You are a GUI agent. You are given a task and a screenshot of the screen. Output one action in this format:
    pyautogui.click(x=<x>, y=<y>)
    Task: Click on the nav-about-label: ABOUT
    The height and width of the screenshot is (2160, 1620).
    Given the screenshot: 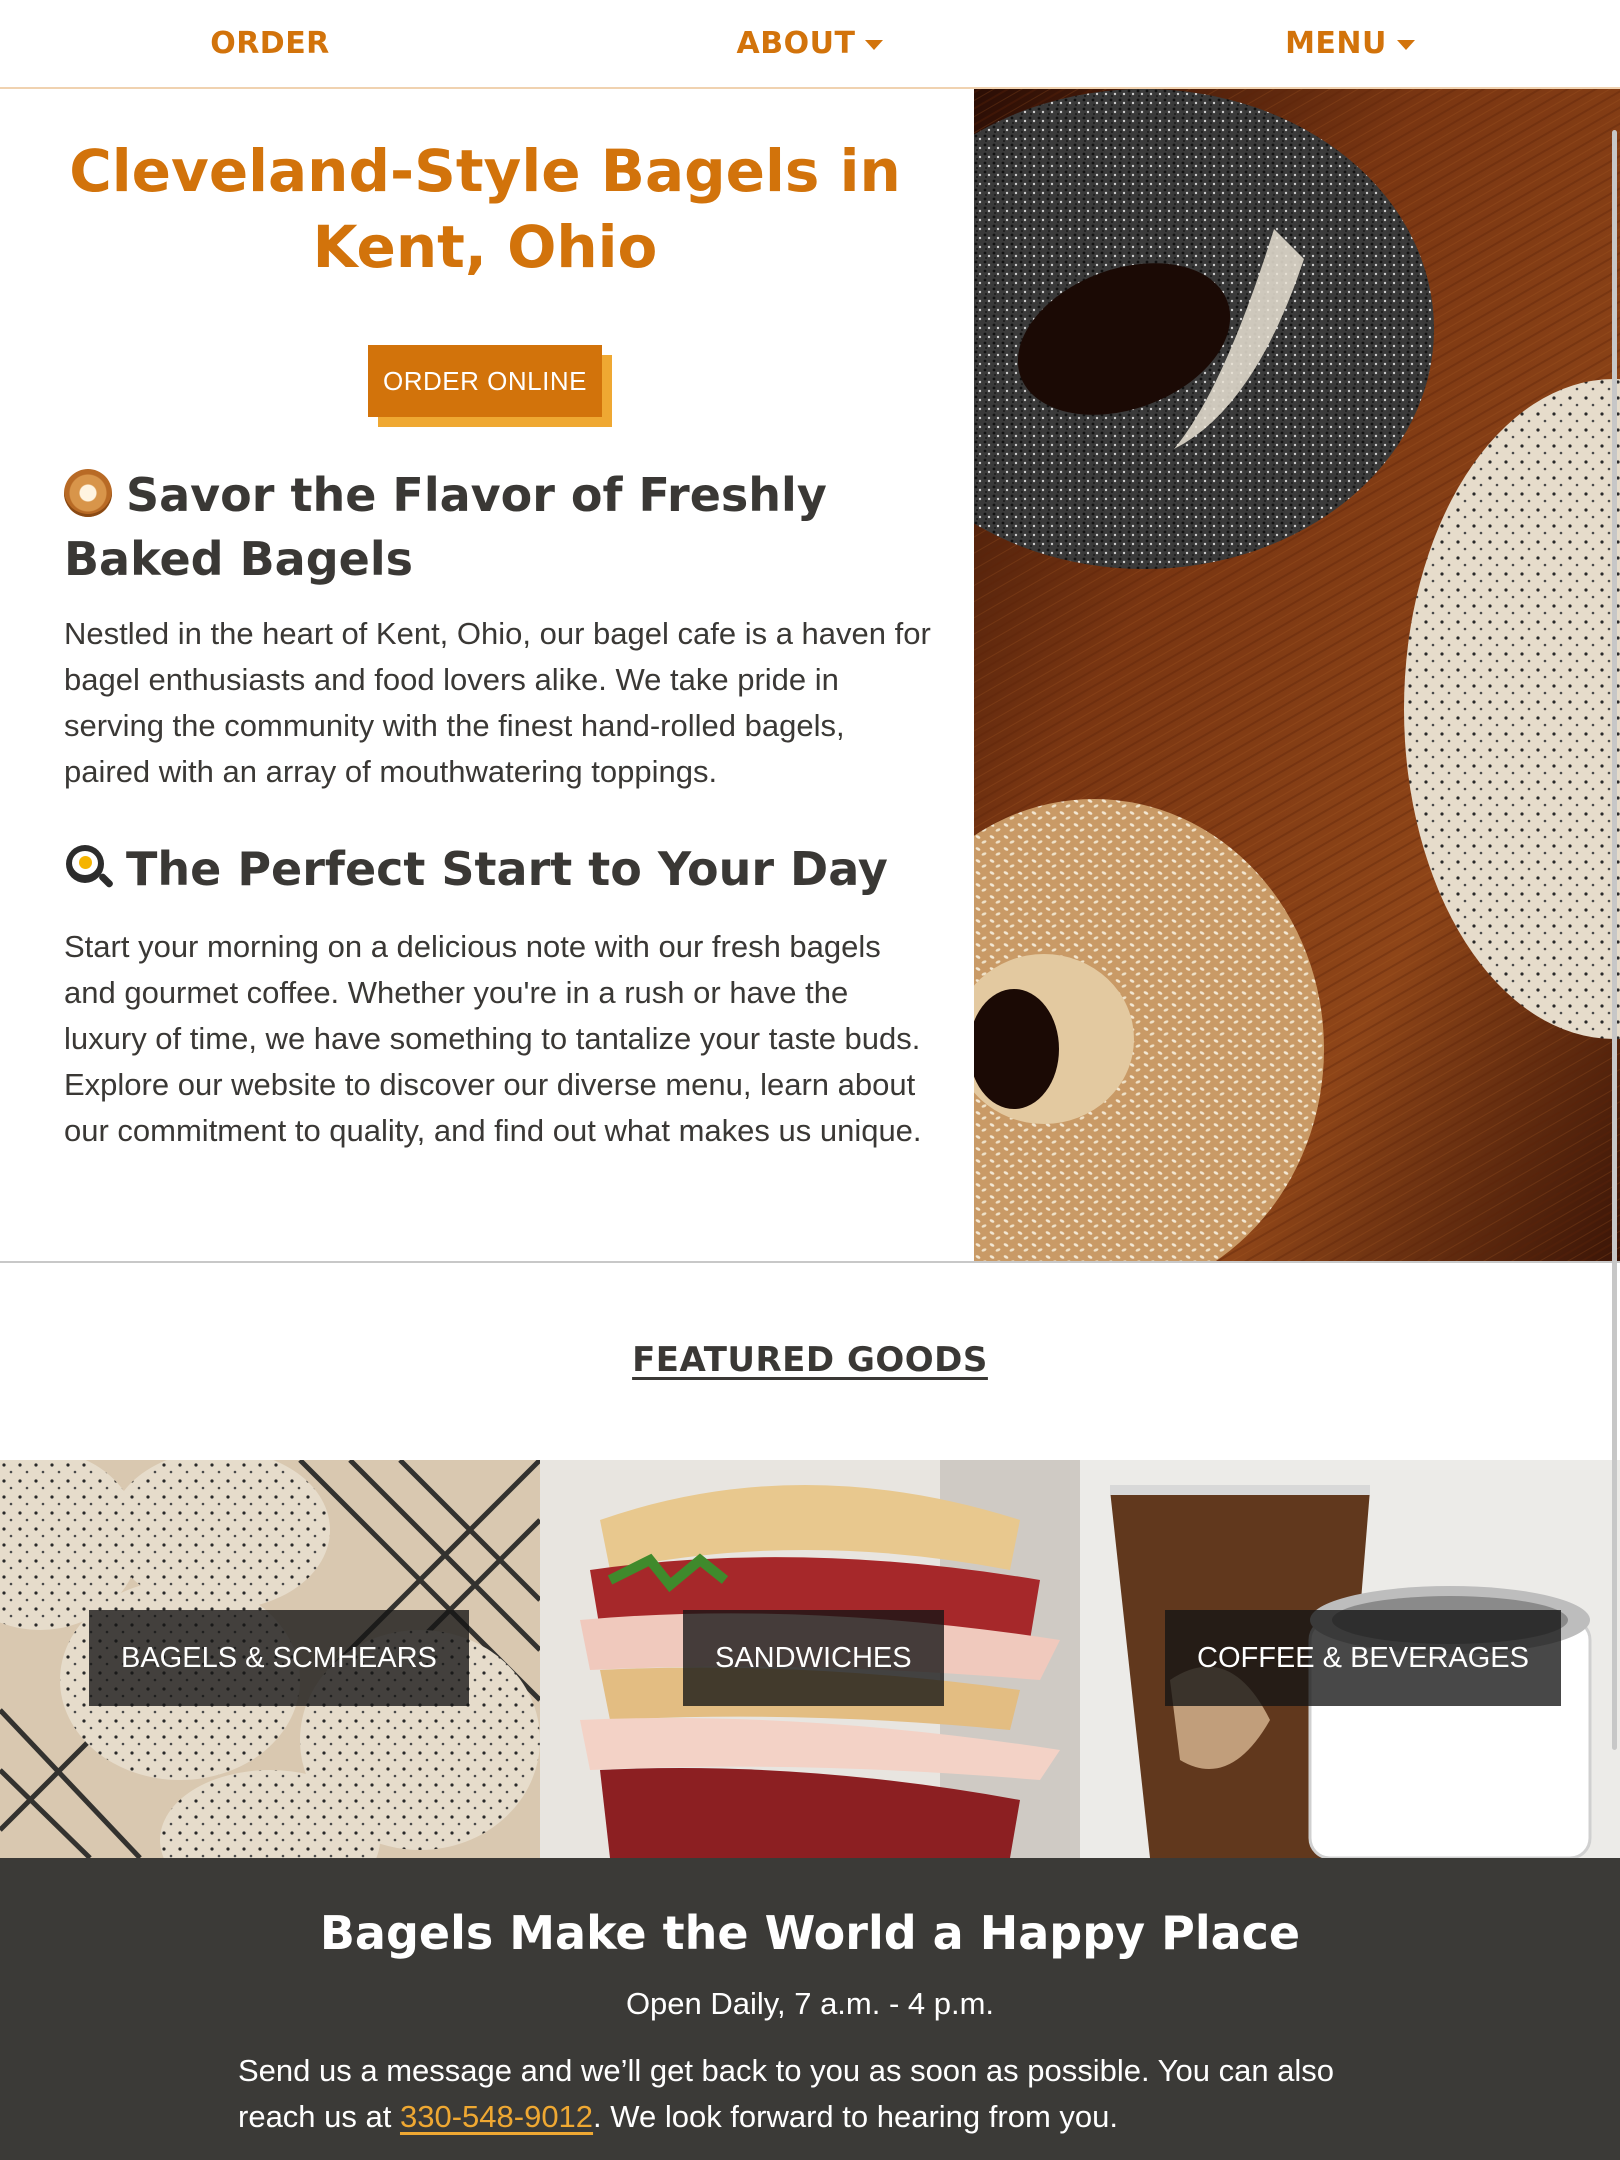 What is the action you would take?
    pyautogui.click(x=796, y=43)
    